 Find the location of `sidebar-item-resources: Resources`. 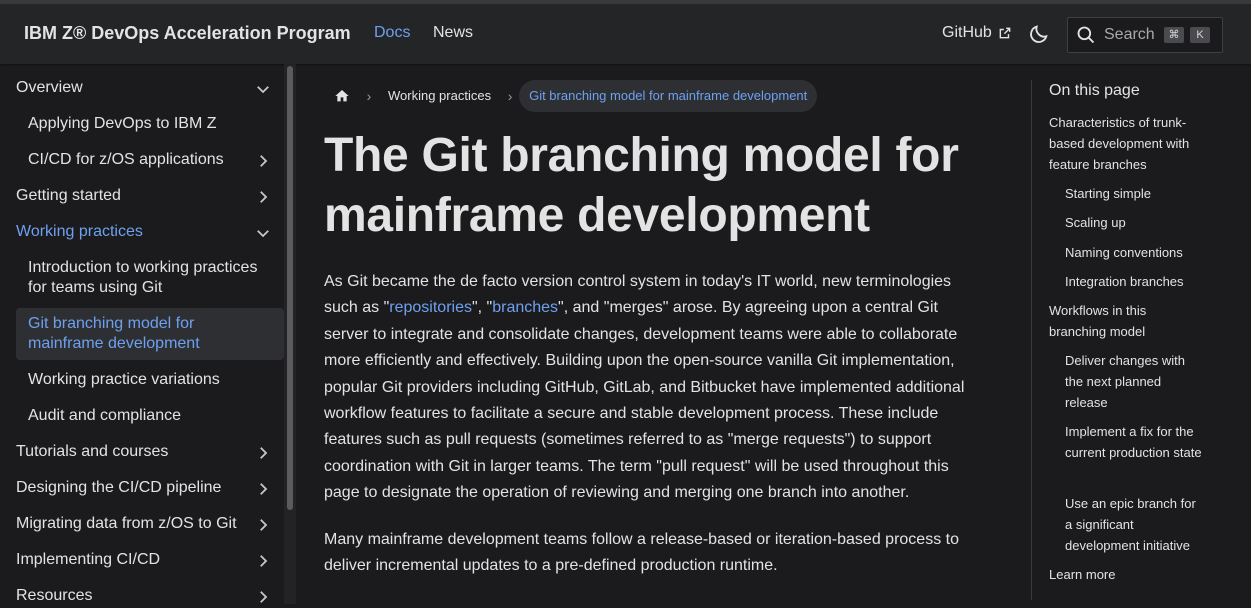

sidebar-item-resources: Resources is located at coordinates (142, 596).